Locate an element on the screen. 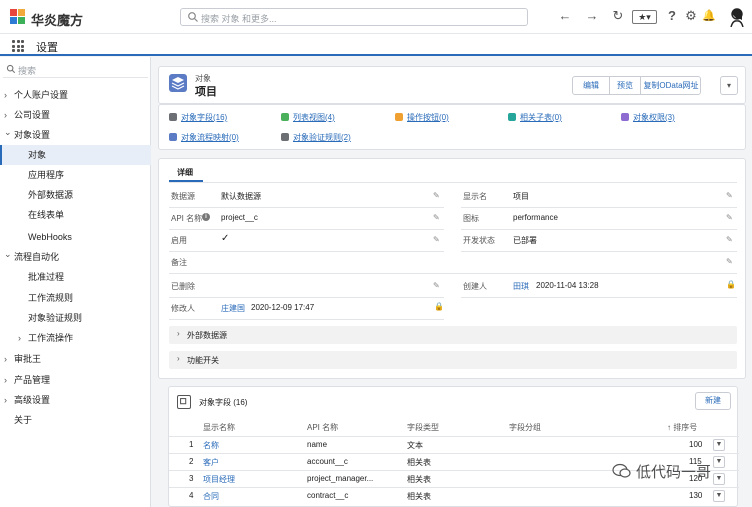 The height and width of the screenshot is (507, 752). tab-detail: 详细 is located at coordinates (185, 172).